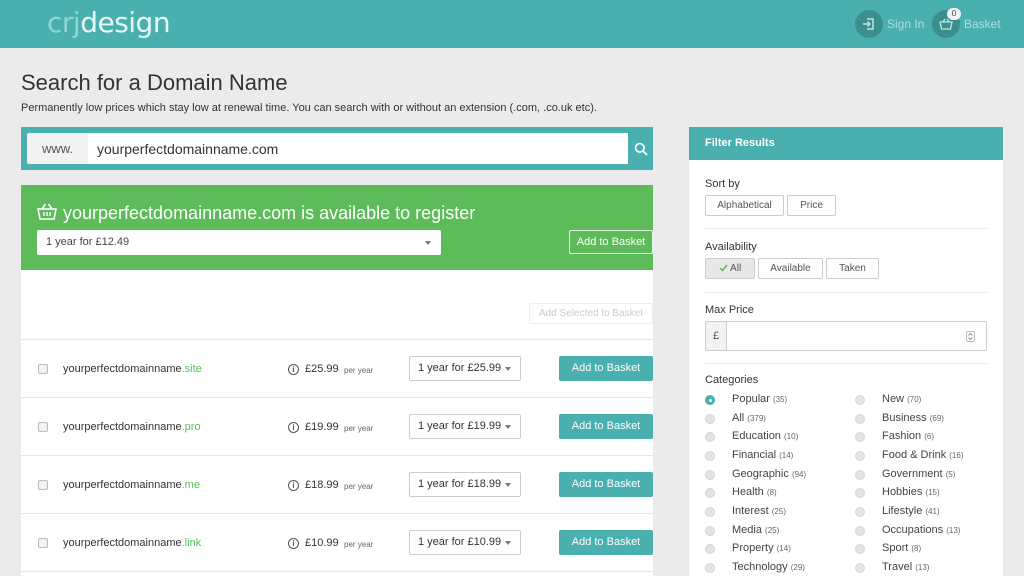  Describe the element at coordinates (744, 205) in the screenshot. I see `sort-alphabetical-button: Alphabetical` at that location.